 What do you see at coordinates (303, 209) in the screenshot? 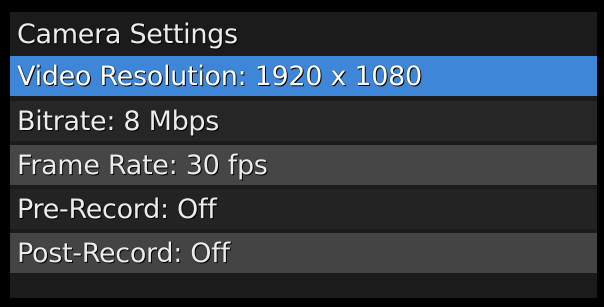
I see `menu-item-pre-record: Pre-Record: Off` at bounding box center [303, 209].